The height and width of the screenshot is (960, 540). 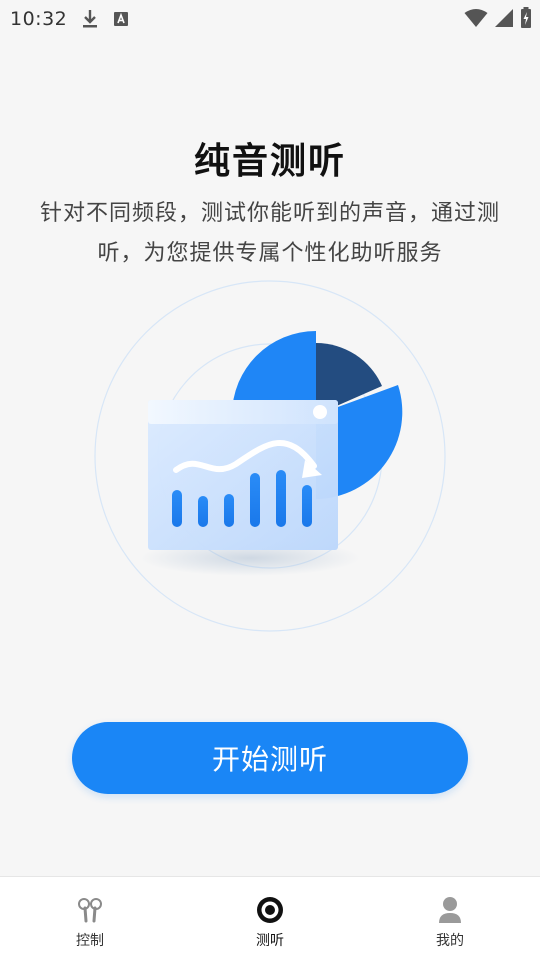 What do you see at coordinates (270, 19) in the screenshot?
I see `status-bar: 10:32` at bounding box center [270, 19].